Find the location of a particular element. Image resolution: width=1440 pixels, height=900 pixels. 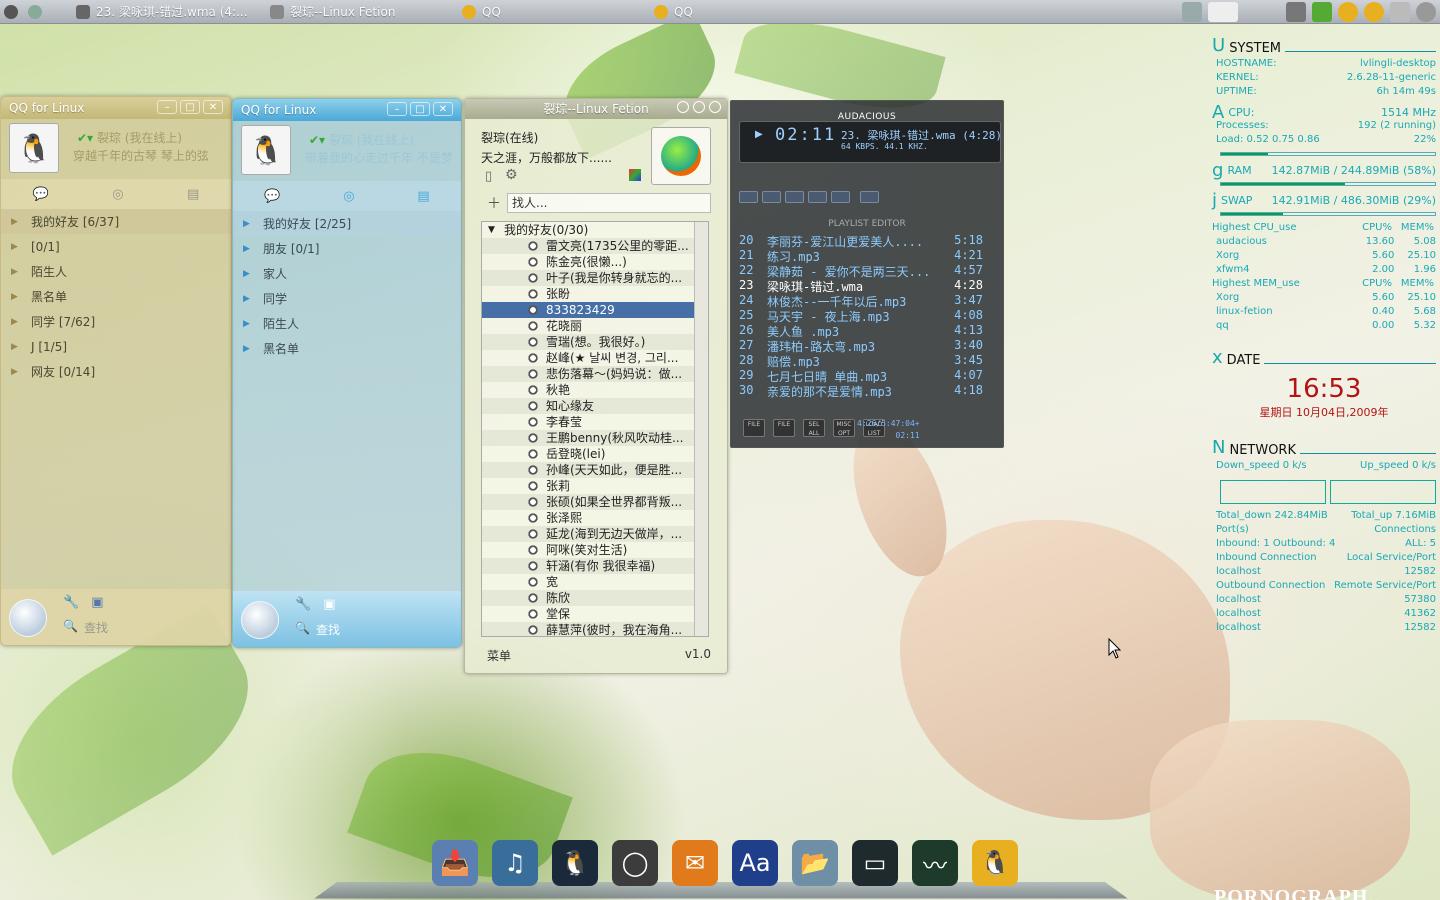

group-row: ▶ 陌生人 is located at coordinates (347, 323).